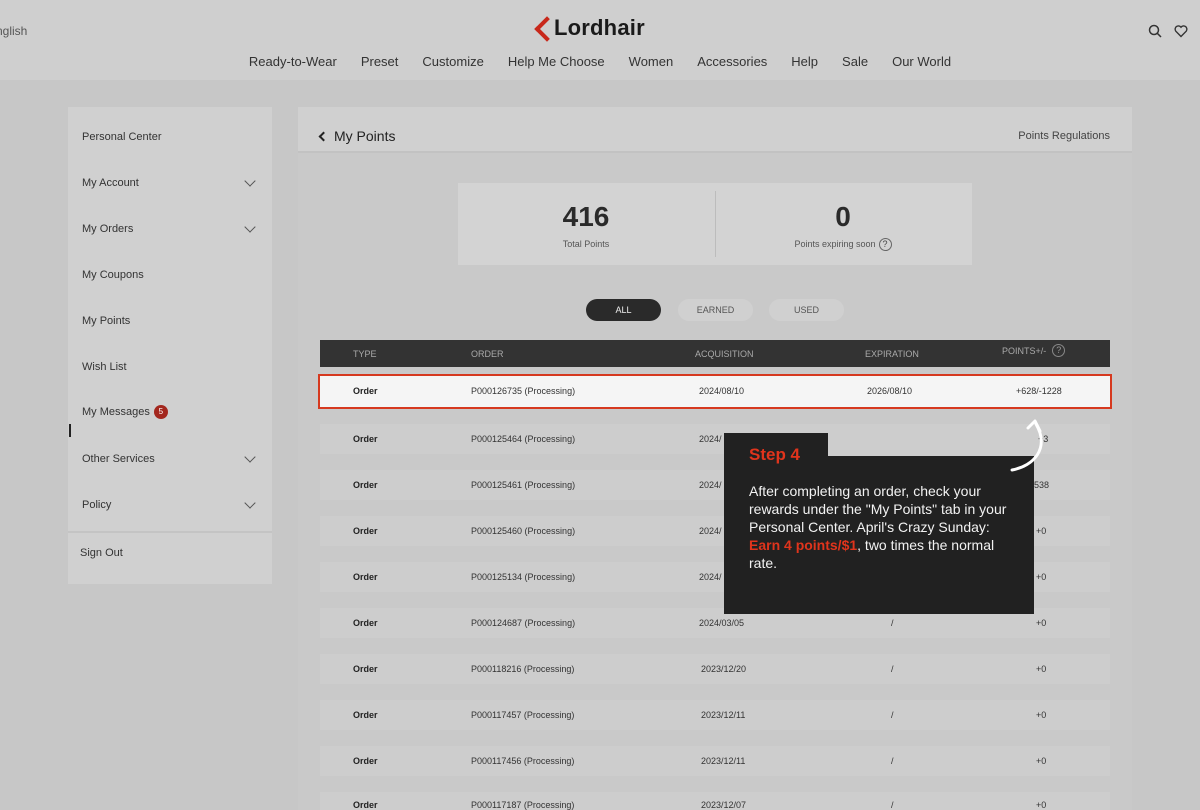 This screenshot has width=1200, height=810. What do you see at coordinates (523, 623) in the screenshot?
I see `cell-order: P000124687 (Processing)` at bounding box center [523, 623].